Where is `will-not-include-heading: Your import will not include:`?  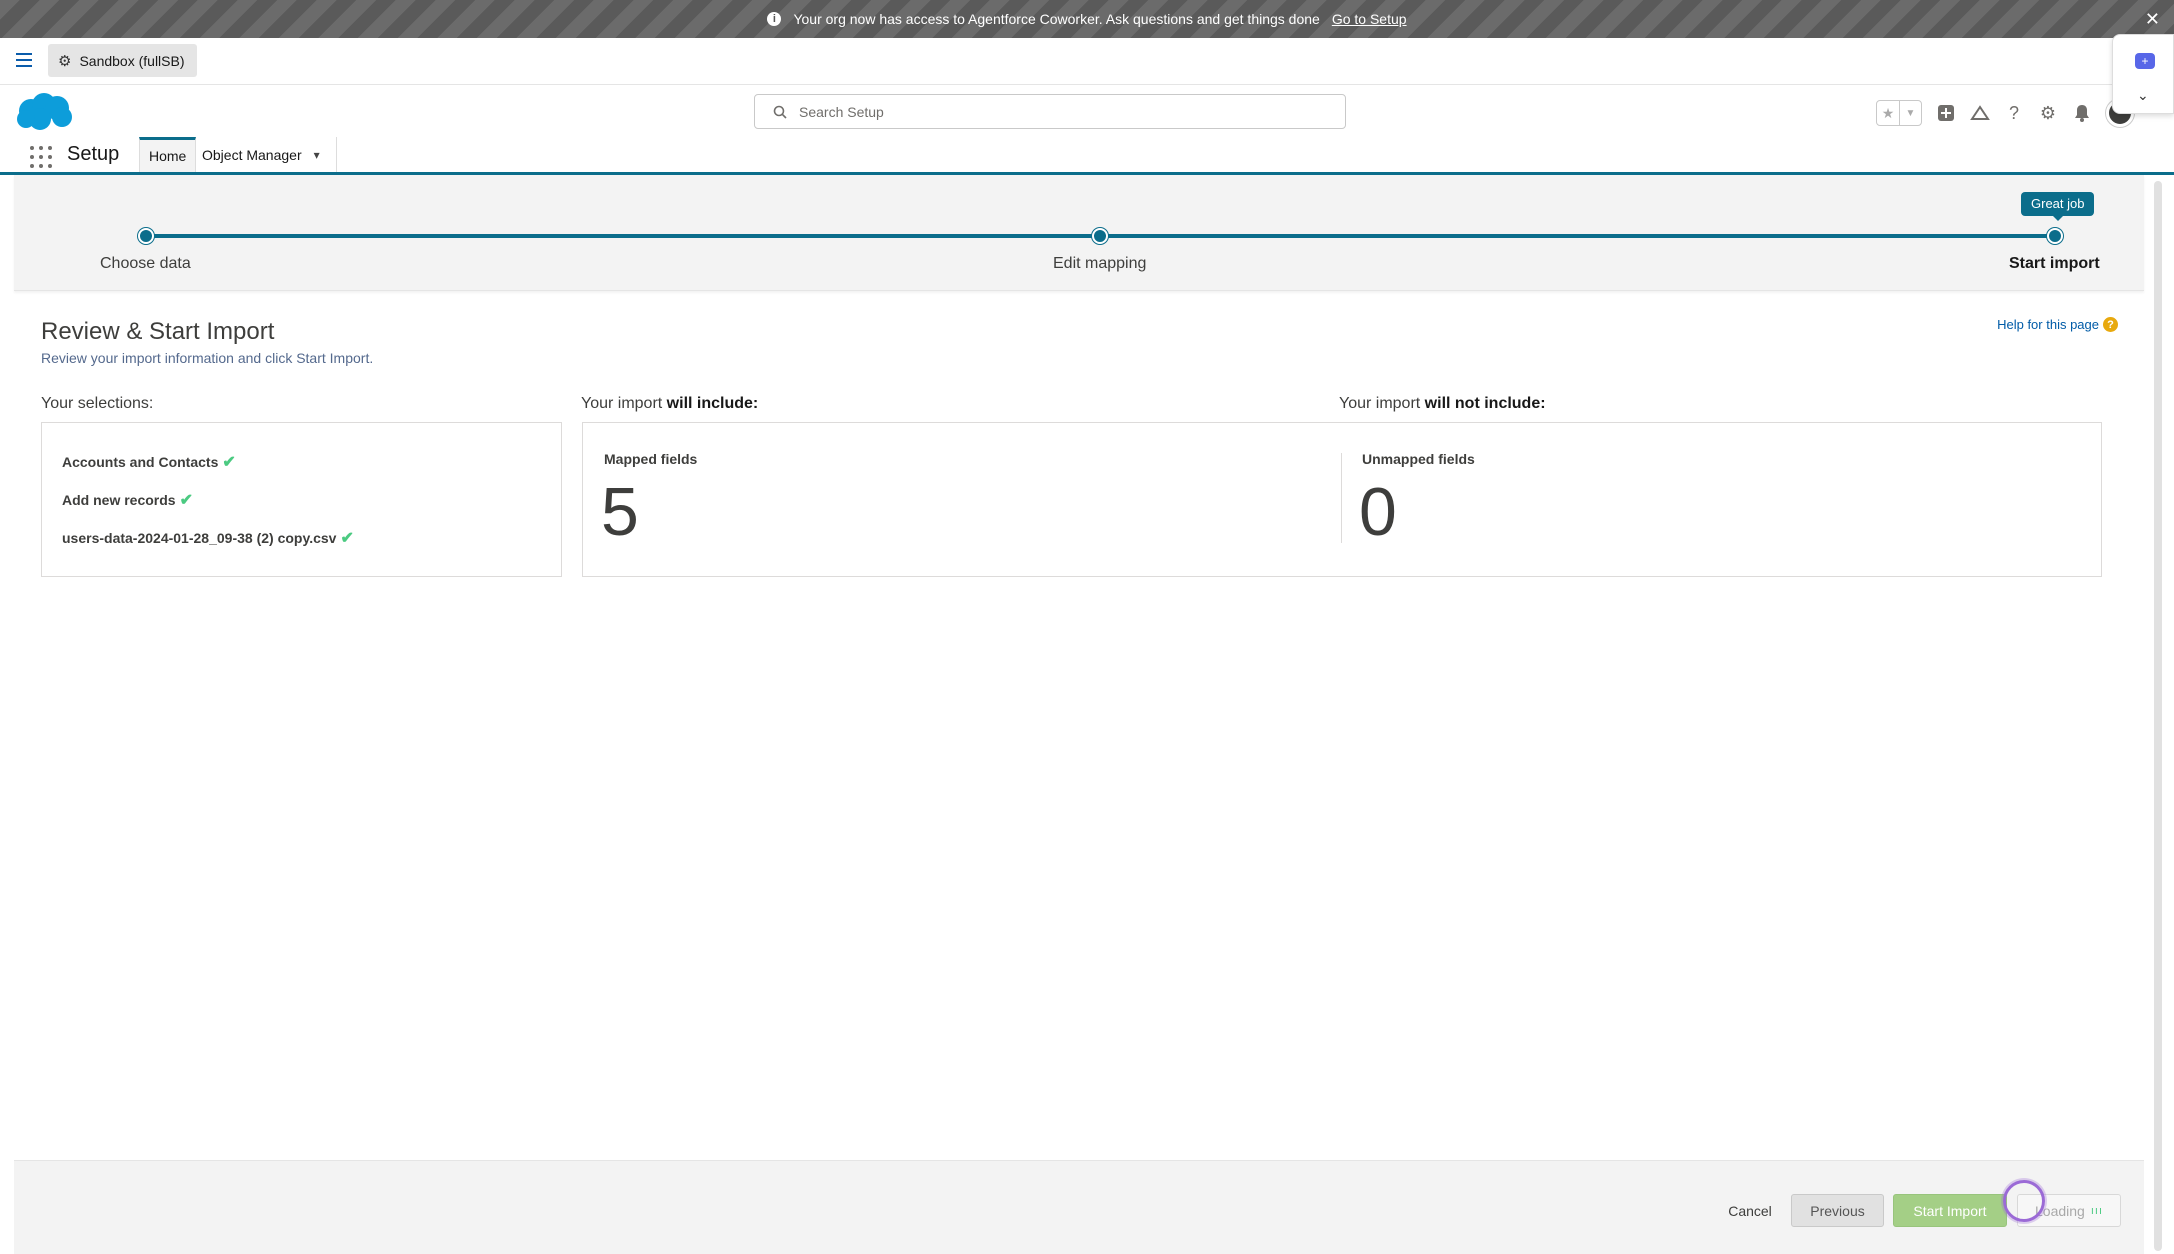
will-not-include-heading: Your import will not include: is located at coordinates (1442, 404).